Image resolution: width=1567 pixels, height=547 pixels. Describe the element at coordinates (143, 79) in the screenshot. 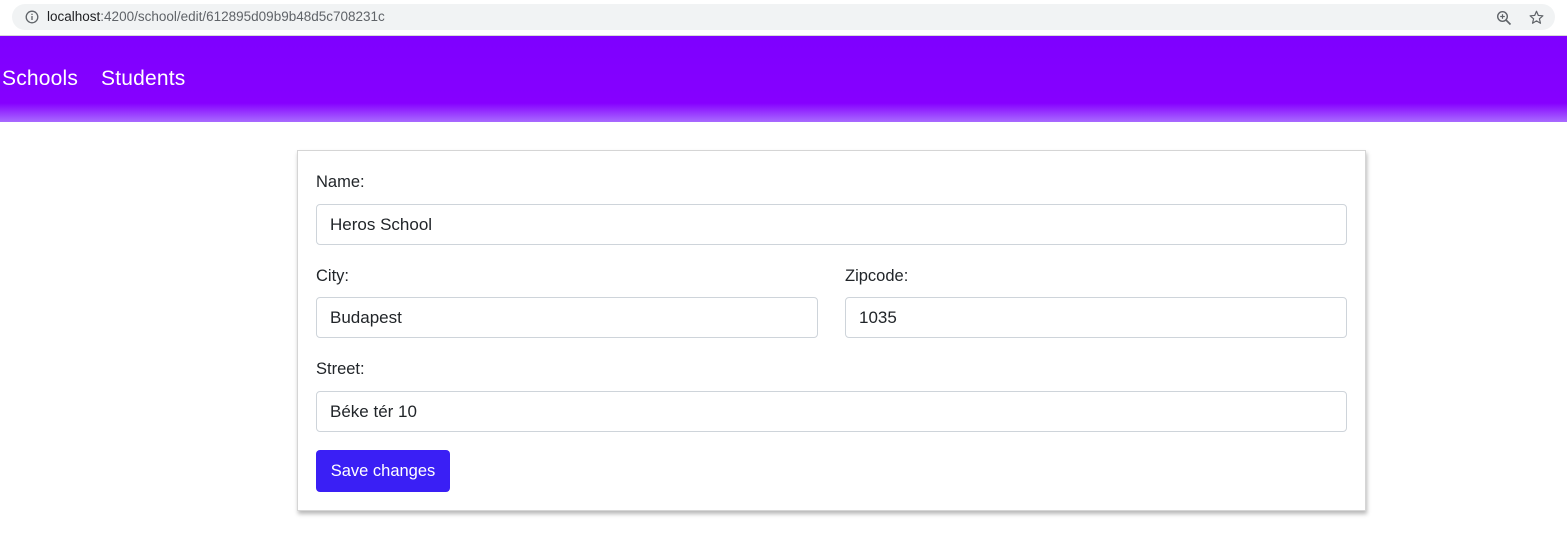

I see `nav-link-students: Students` at that location.